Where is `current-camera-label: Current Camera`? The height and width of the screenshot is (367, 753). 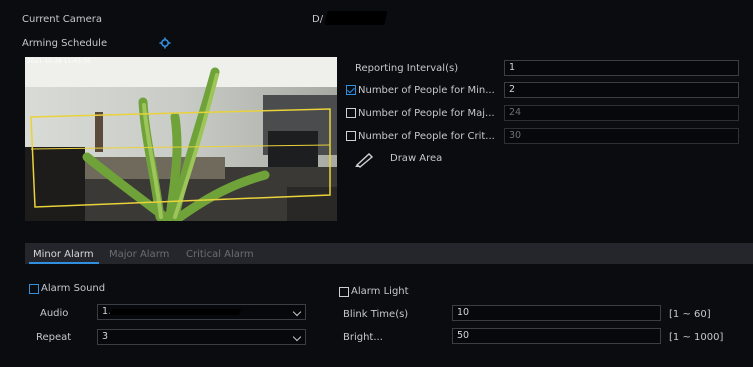 current-camera-label: Current Camera is located at coordinates (62, 19).